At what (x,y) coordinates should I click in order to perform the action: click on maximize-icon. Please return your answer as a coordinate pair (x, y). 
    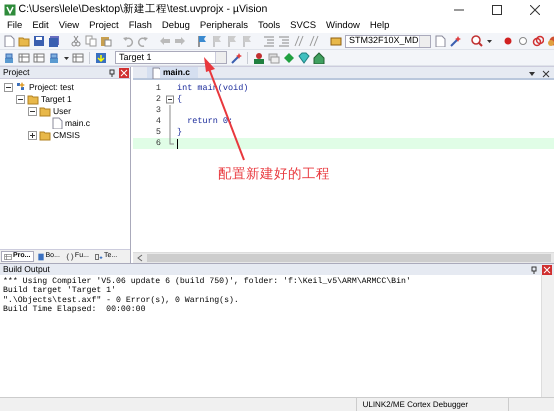
    Looking at the image, I should click on (497, 10).